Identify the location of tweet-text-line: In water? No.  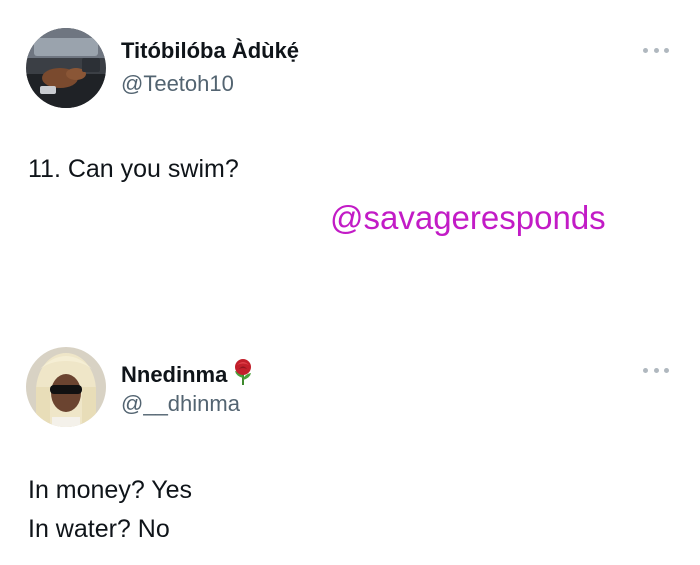
(99, 529).